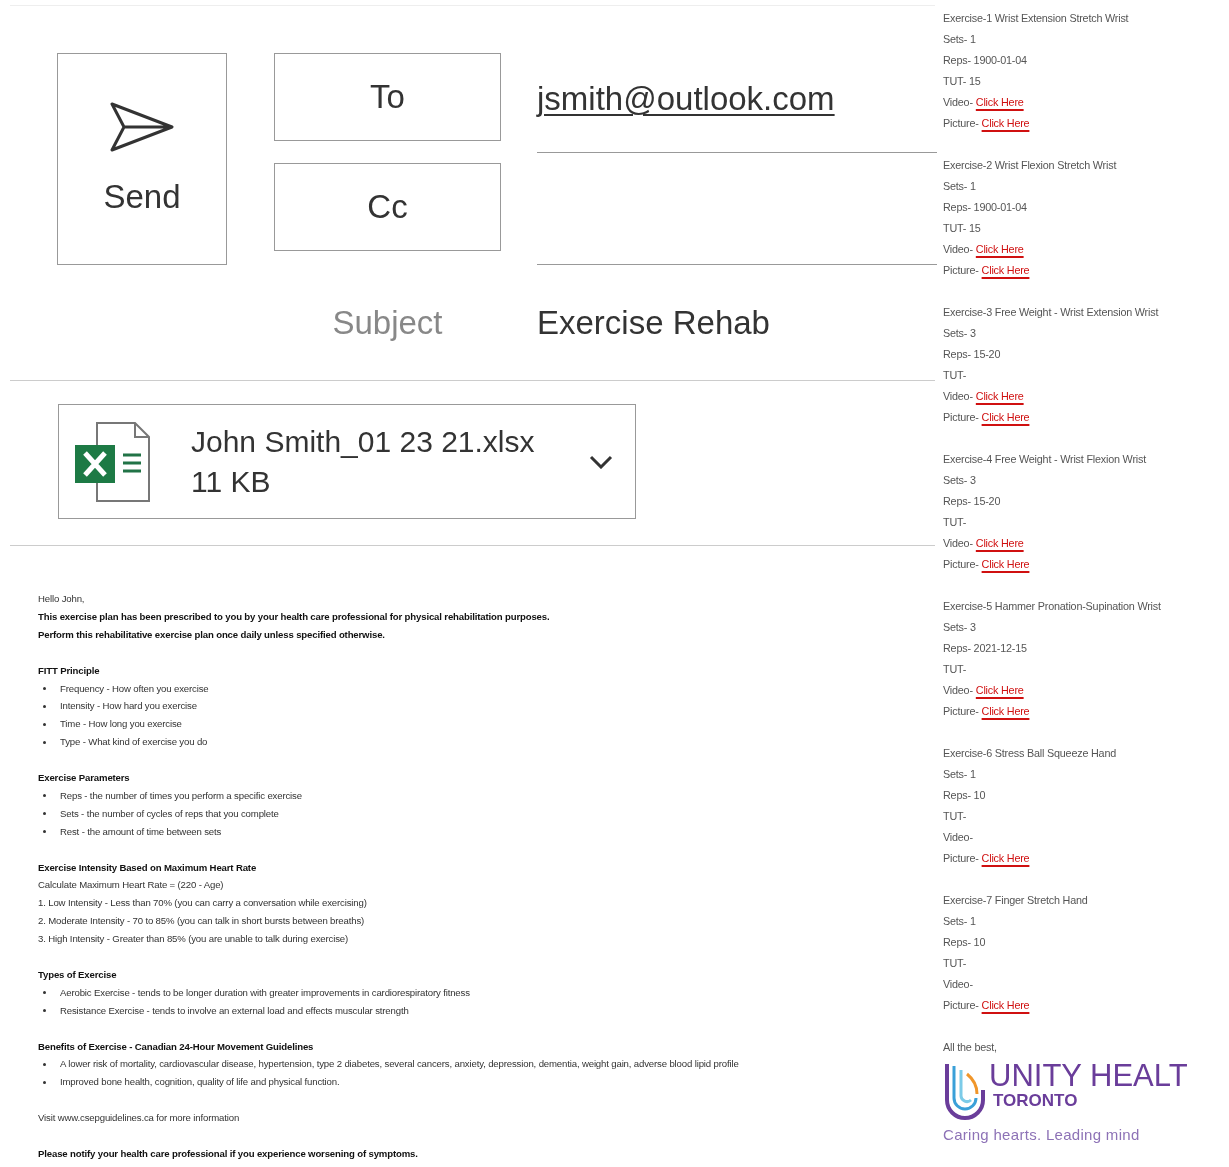  What do you see at coordinates (121, 724) in the screenshot?
I see `list-item: Time - How long you exercise` at bounding box center [121, 724].